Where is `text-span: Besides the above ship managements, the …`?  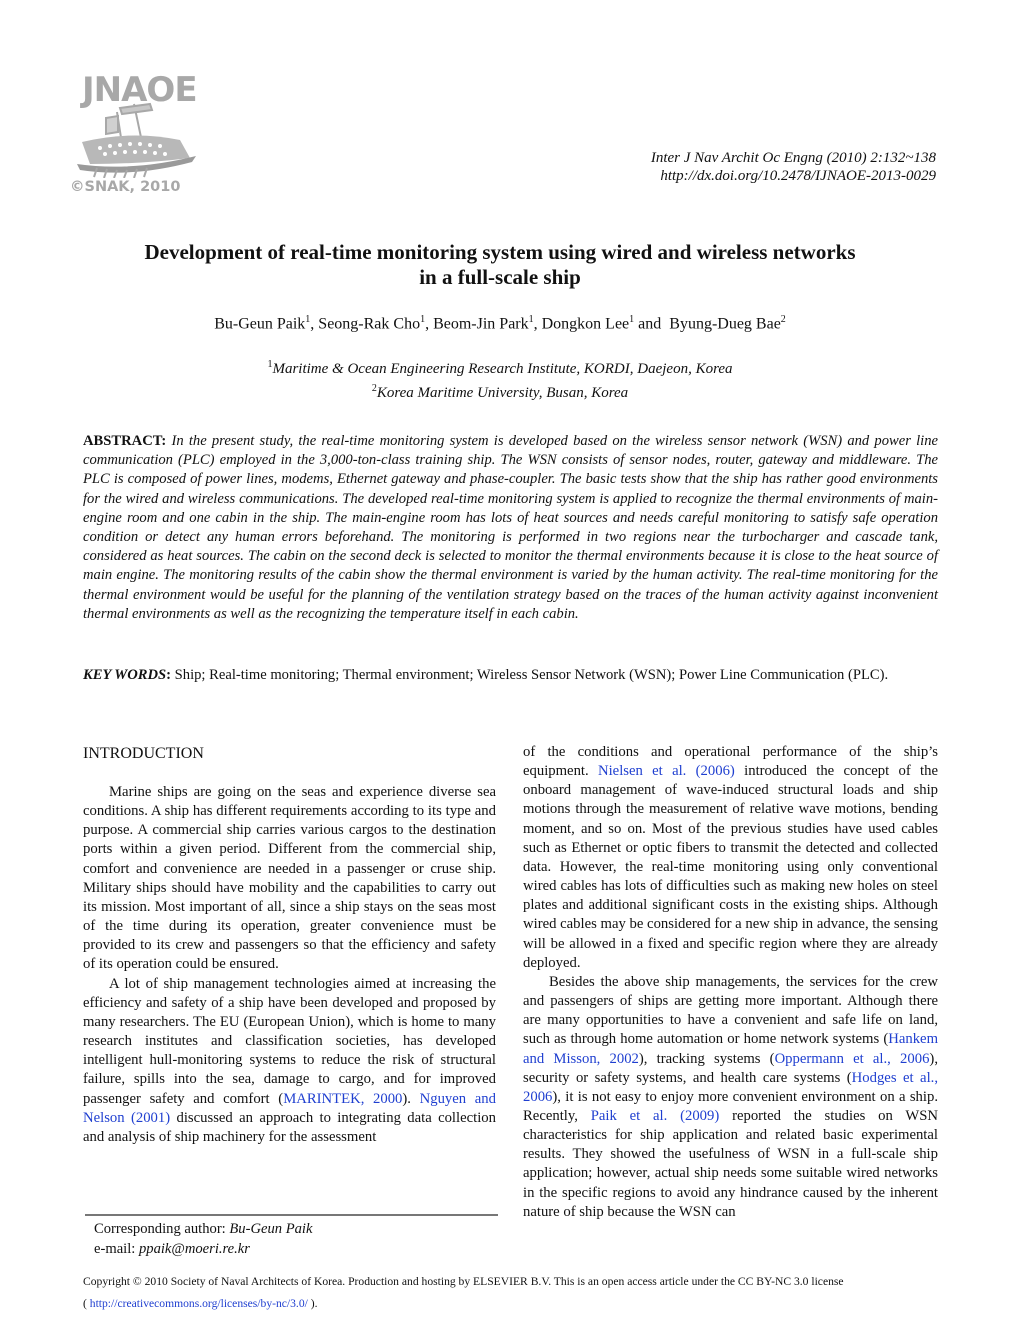 text-span: Besides the above ship managements, the … is located at coordinates (730, 1010).